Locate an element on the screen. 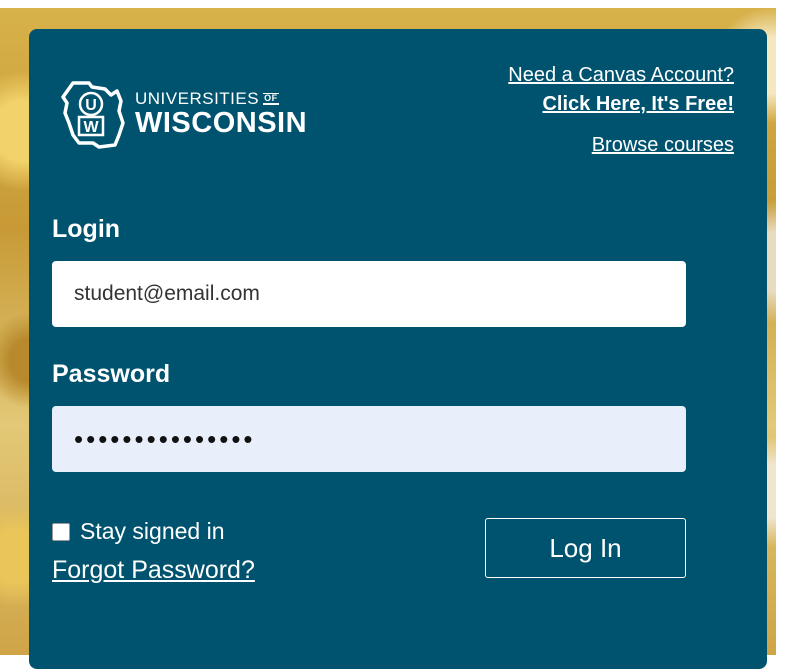  right-edge is located at coordinates (781, 327).